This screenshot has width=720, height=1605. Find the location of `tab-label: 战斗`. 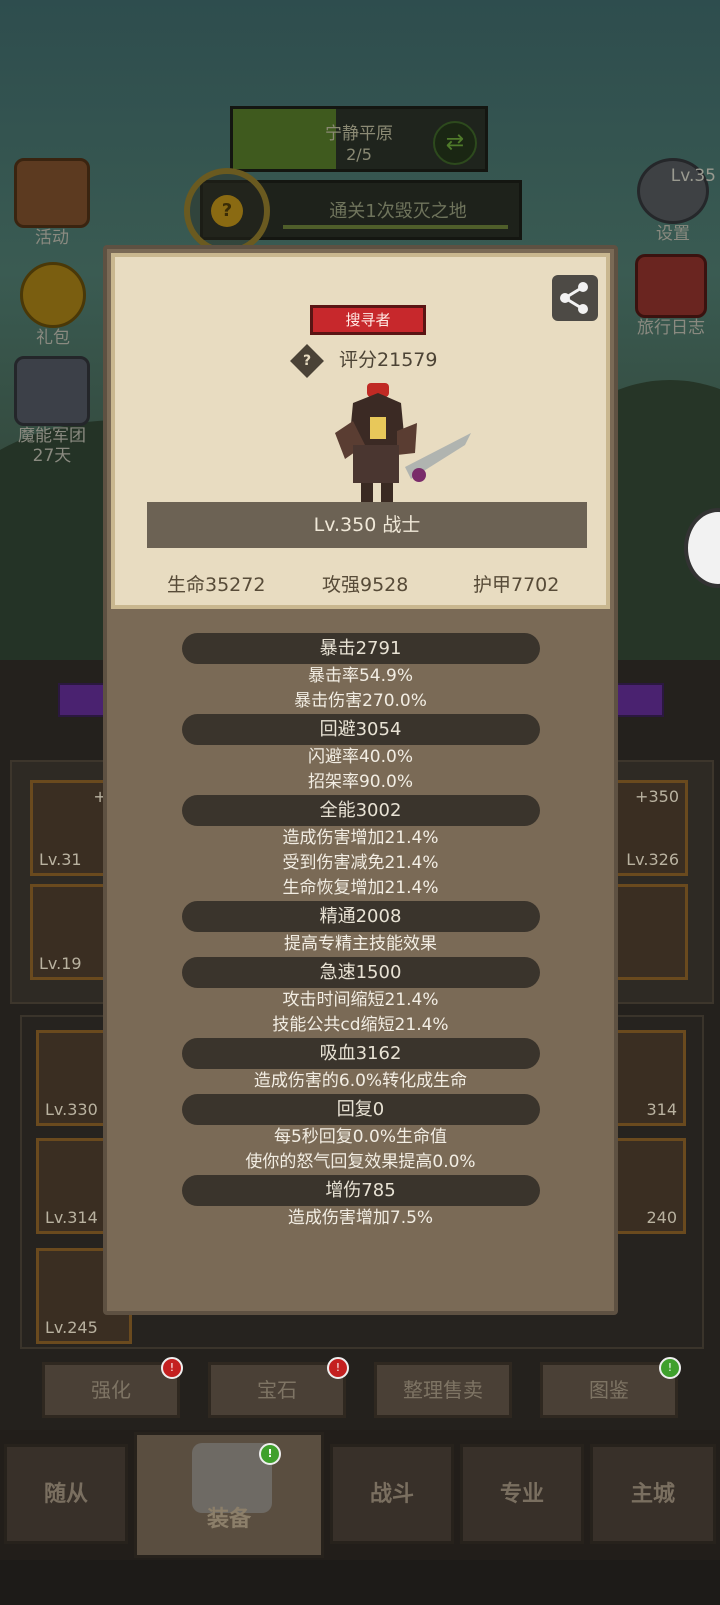

tab-label: 战斗 is located at coordinates (391, 1494).